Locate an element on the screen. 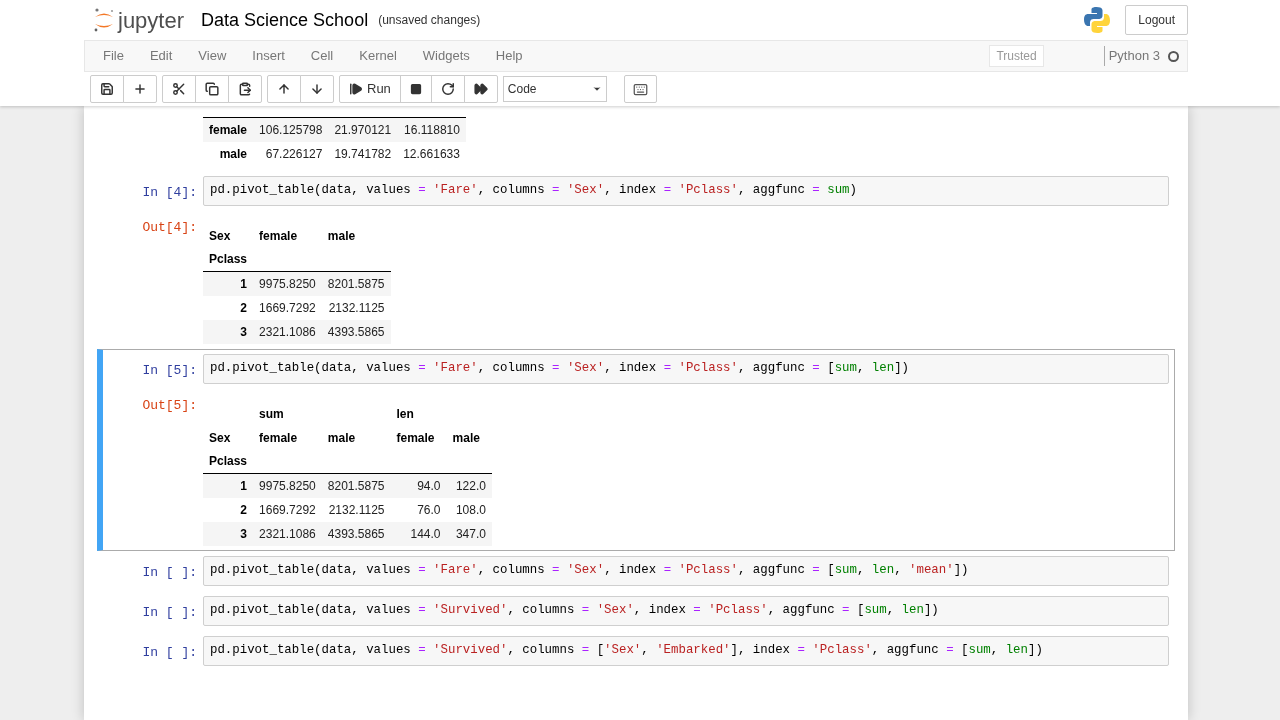 The width and height of the screenshot is (1280, 720). table-cell: 106.125798 is located at coordinates (291, 129).